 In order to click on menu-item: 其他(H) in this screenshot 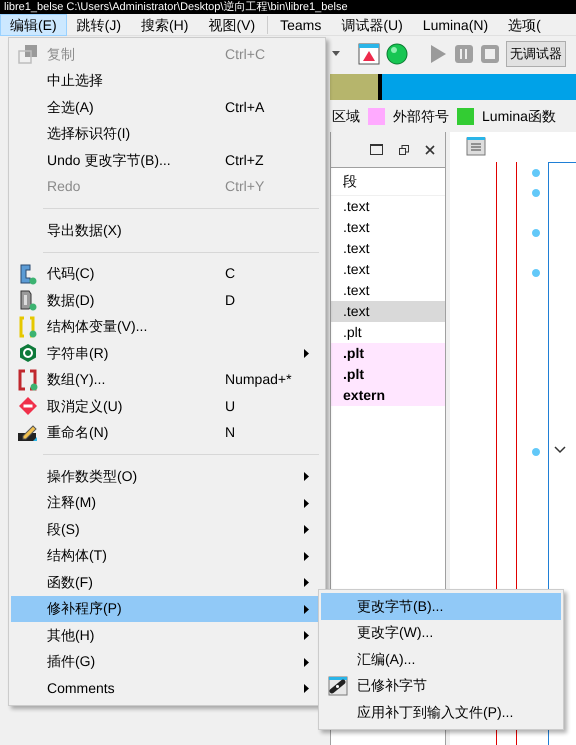, I will do `click(167, 635)`.